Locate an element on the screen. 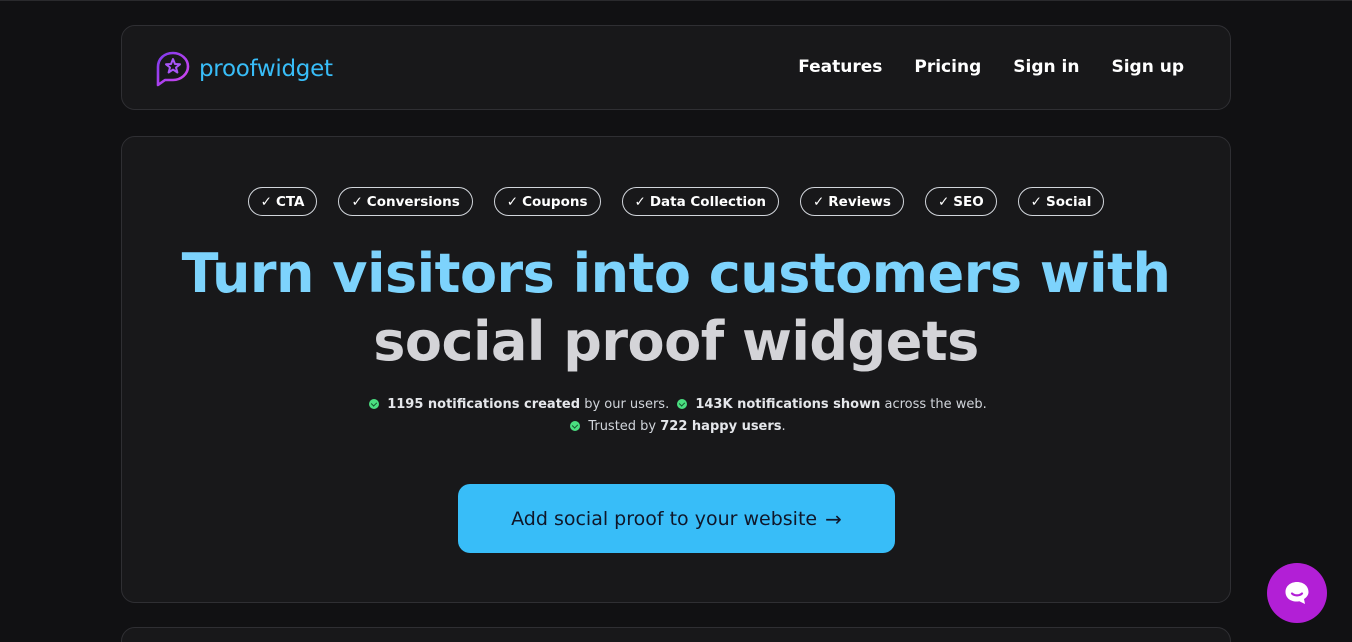 This screenshot has width=1352, height=642. arrow-right-icon: → is located at coordinates (833, 518).